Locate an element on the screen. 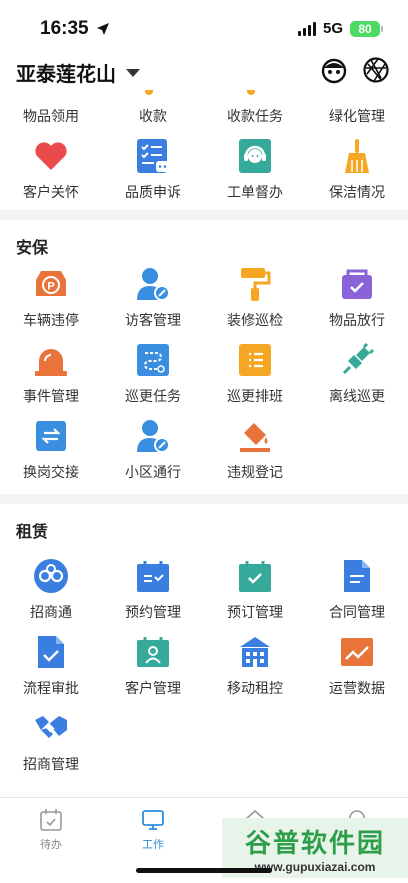 The image size is (408, 883). status-time: 16:35 is located at coordinates (64, 28).